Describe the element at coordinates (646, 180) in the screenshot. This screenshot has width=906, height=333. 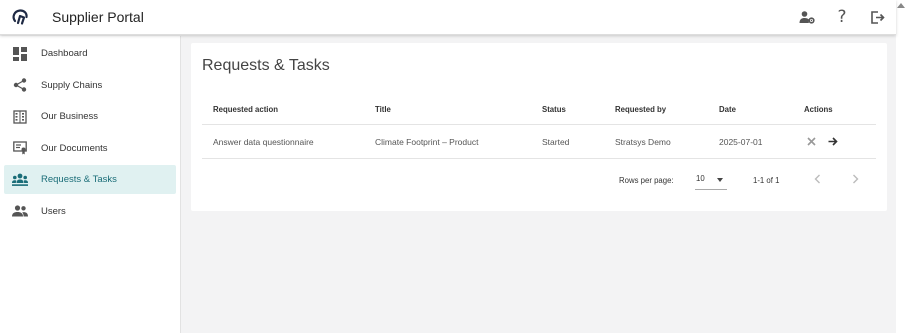
I see `rows-per-page-label: Rows per page:` at that location.